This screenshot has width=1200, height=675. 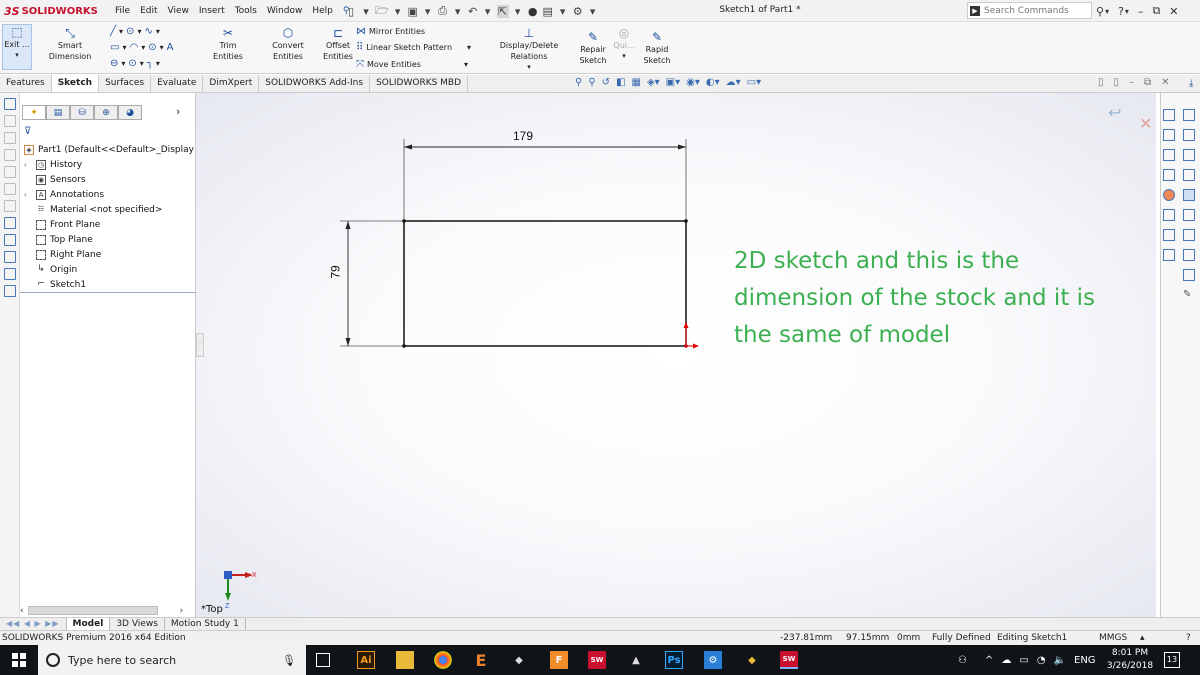 What do you see at coordinates (212, 11) in the screenshot?
I see `menu-insert: Insert` at bounding box center [212, 11].